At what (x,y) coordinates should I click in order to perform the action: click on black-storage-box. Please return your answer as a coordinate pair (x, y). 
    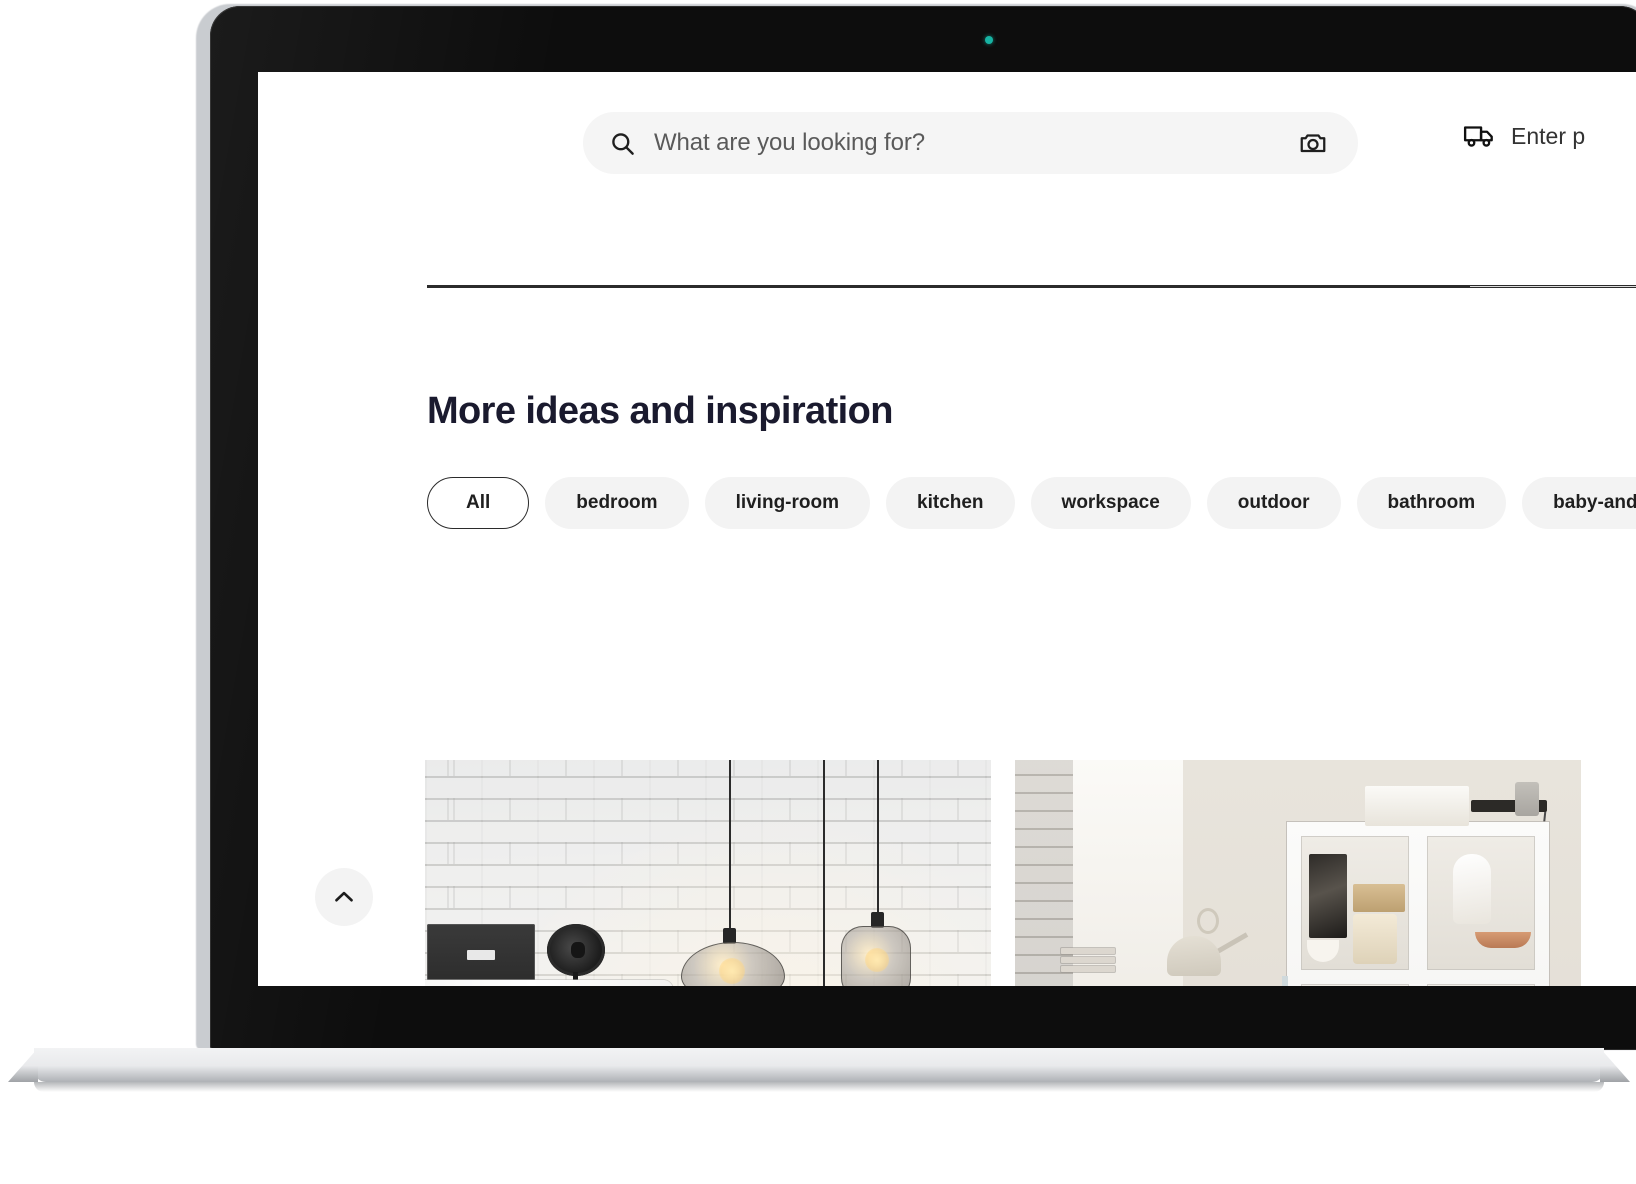
    Looking at the image, I should click on (481, 955).